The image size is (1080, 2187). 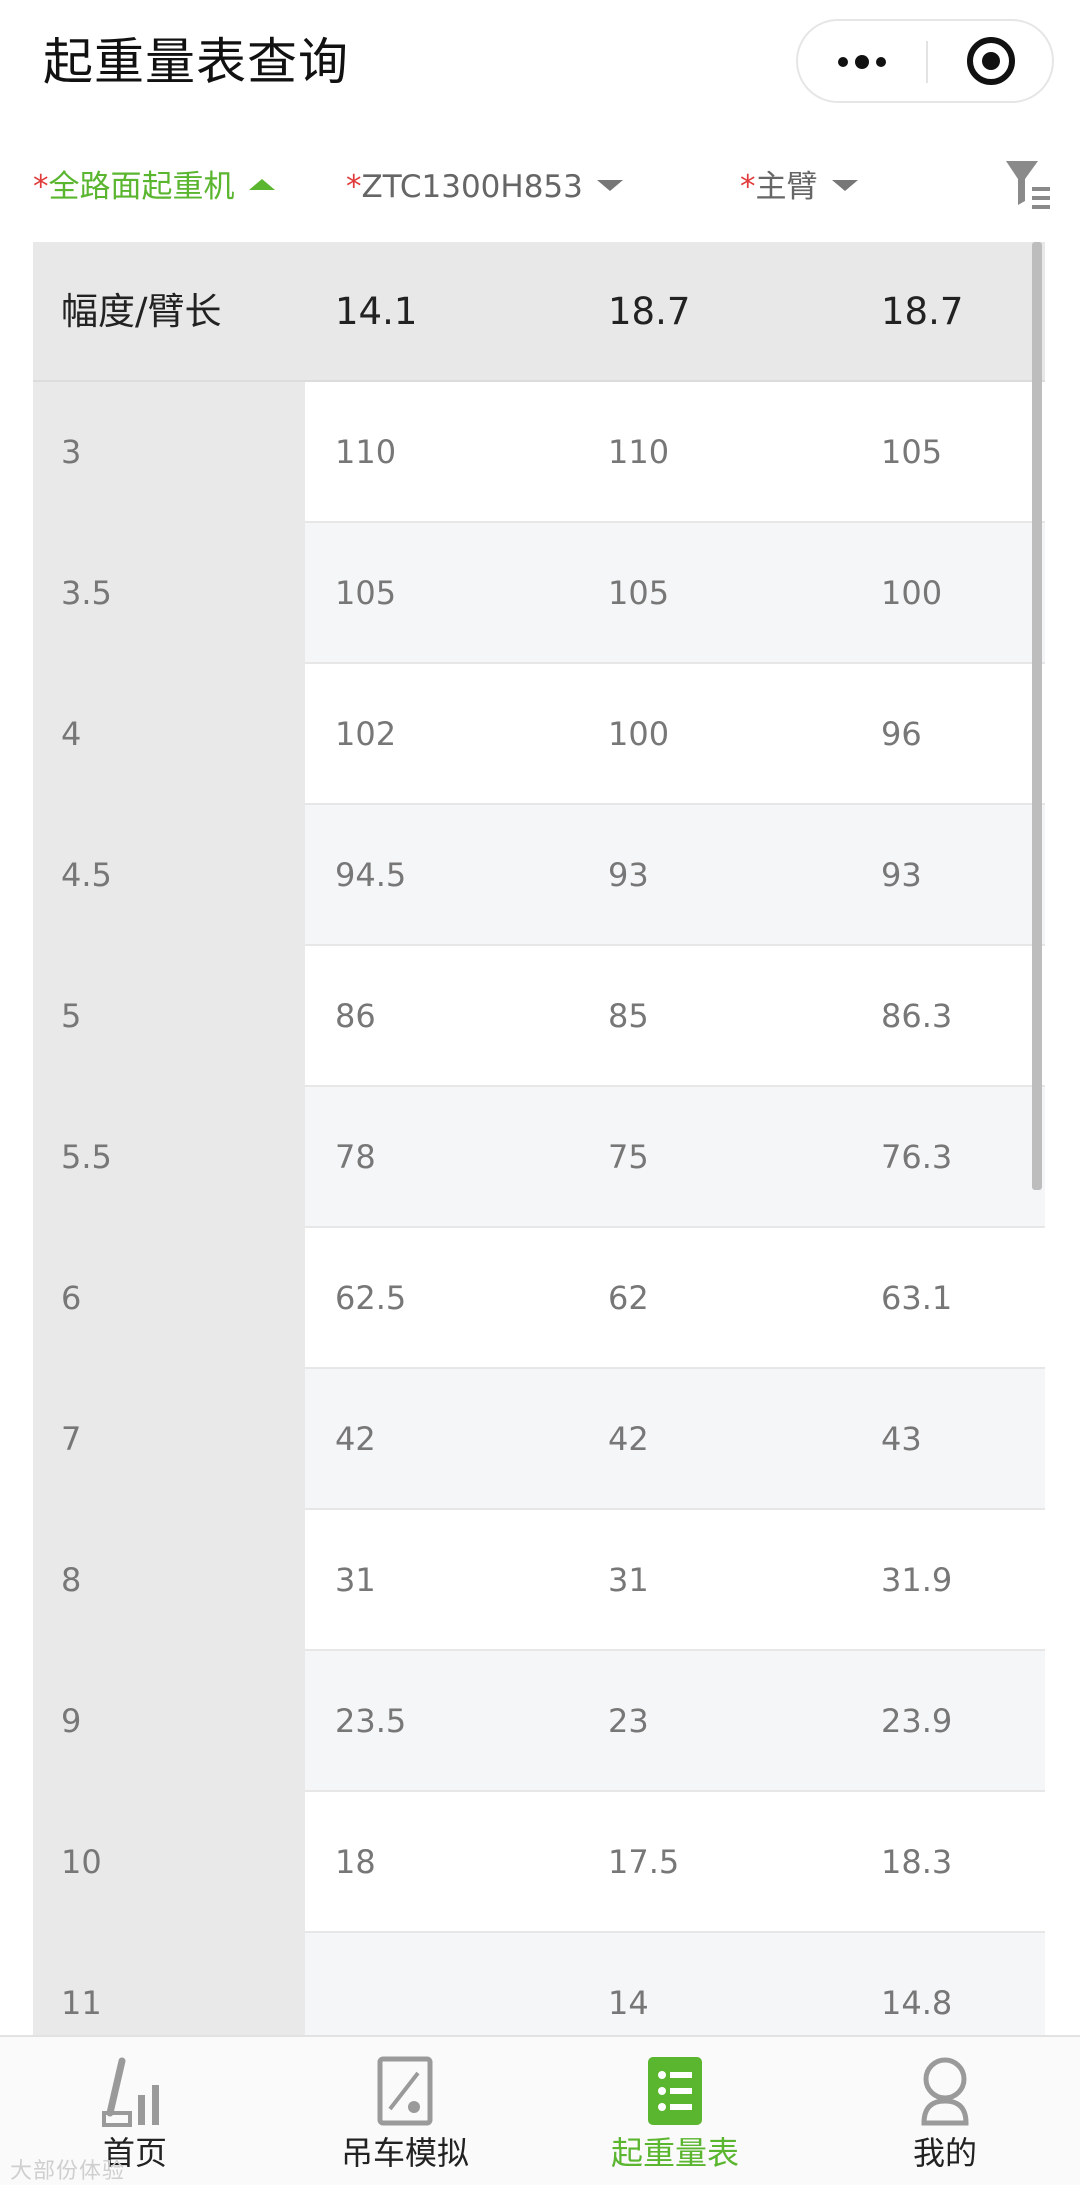 What do you see at coordinates (169, 1016) in the screenshot?
I see `radius-cell: 5` at bounding box center [169, 1016].